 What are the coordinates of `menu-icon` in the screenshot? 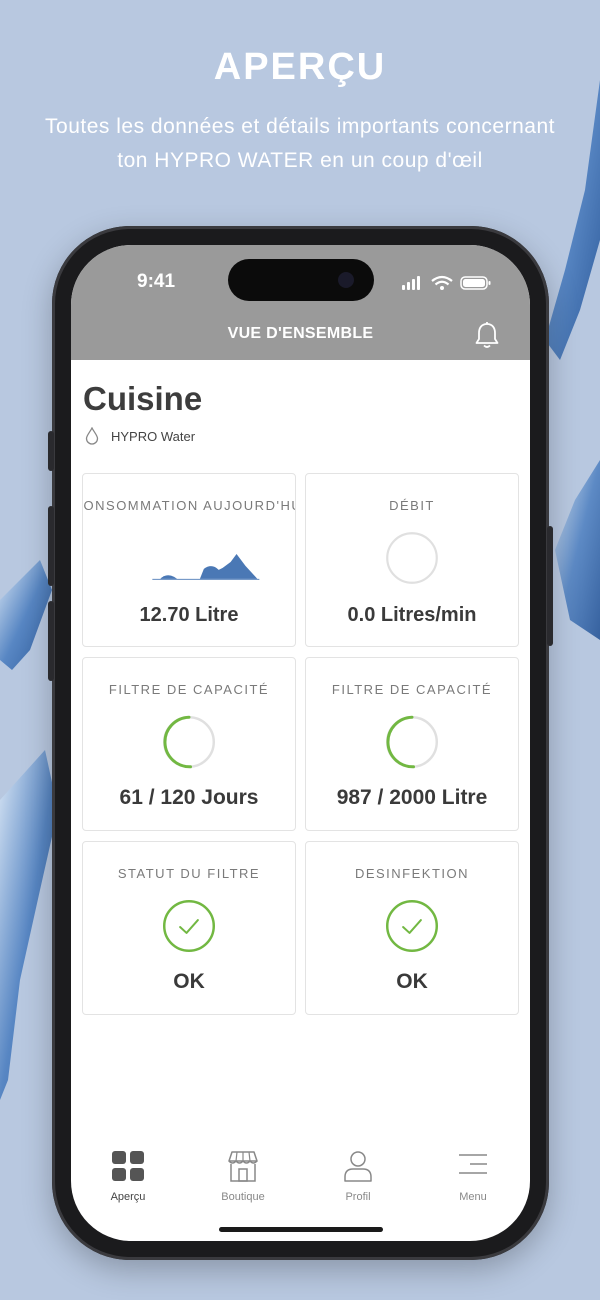 It's located at (473, 1164).